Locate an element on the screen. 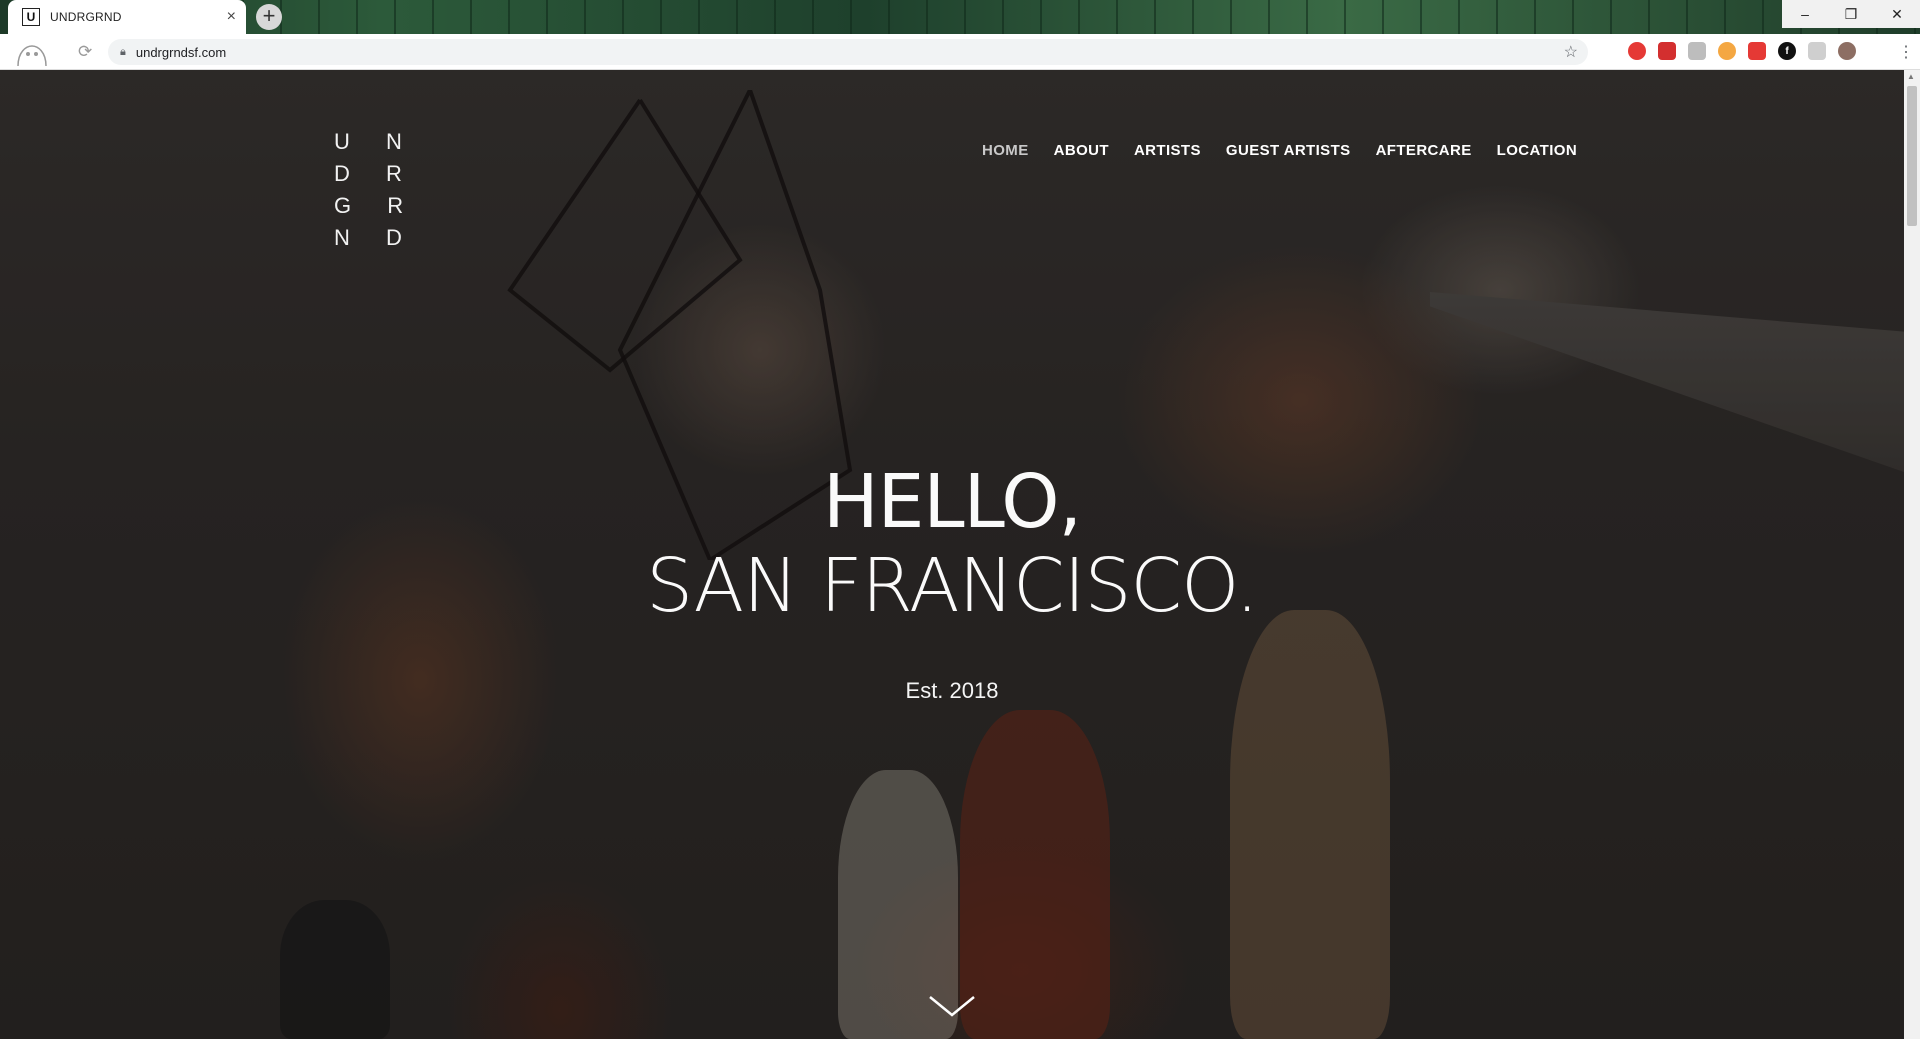  tab-close-icon: × is located at coordinates (231, 17).